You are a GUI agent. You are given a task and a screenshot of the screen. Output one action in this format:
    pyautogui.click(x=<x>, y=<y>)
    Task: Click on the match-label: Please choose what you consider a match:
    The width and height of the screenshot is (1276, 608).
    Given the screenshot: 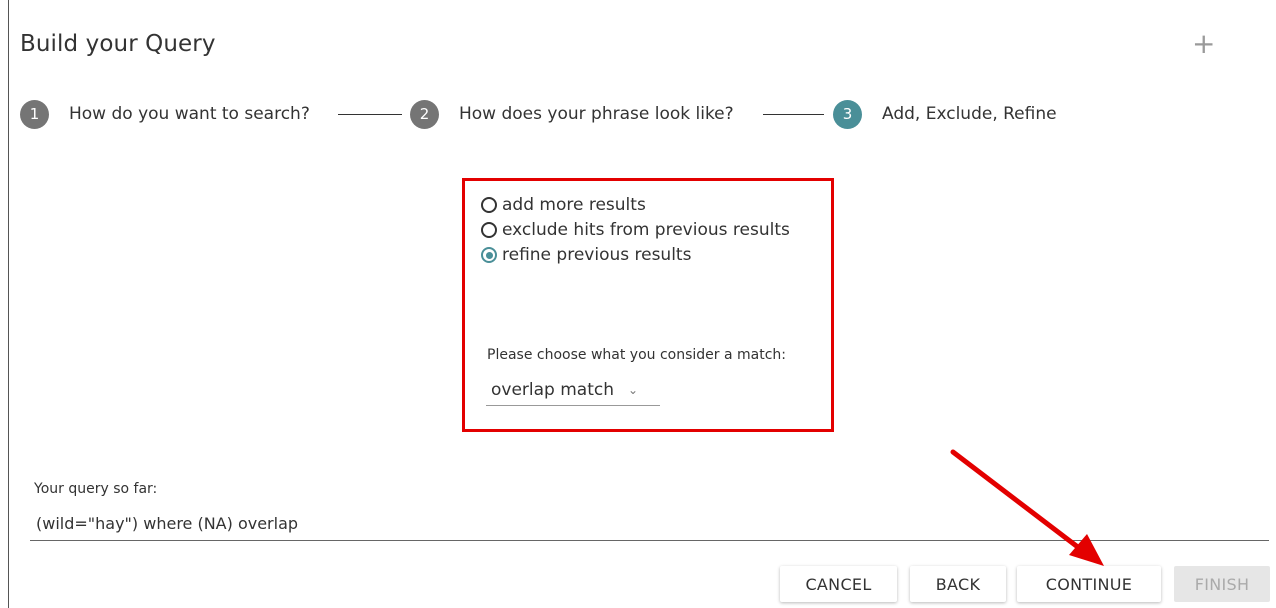 What is the action you would take?
    pyautogui.click(x=637, y=355)
    